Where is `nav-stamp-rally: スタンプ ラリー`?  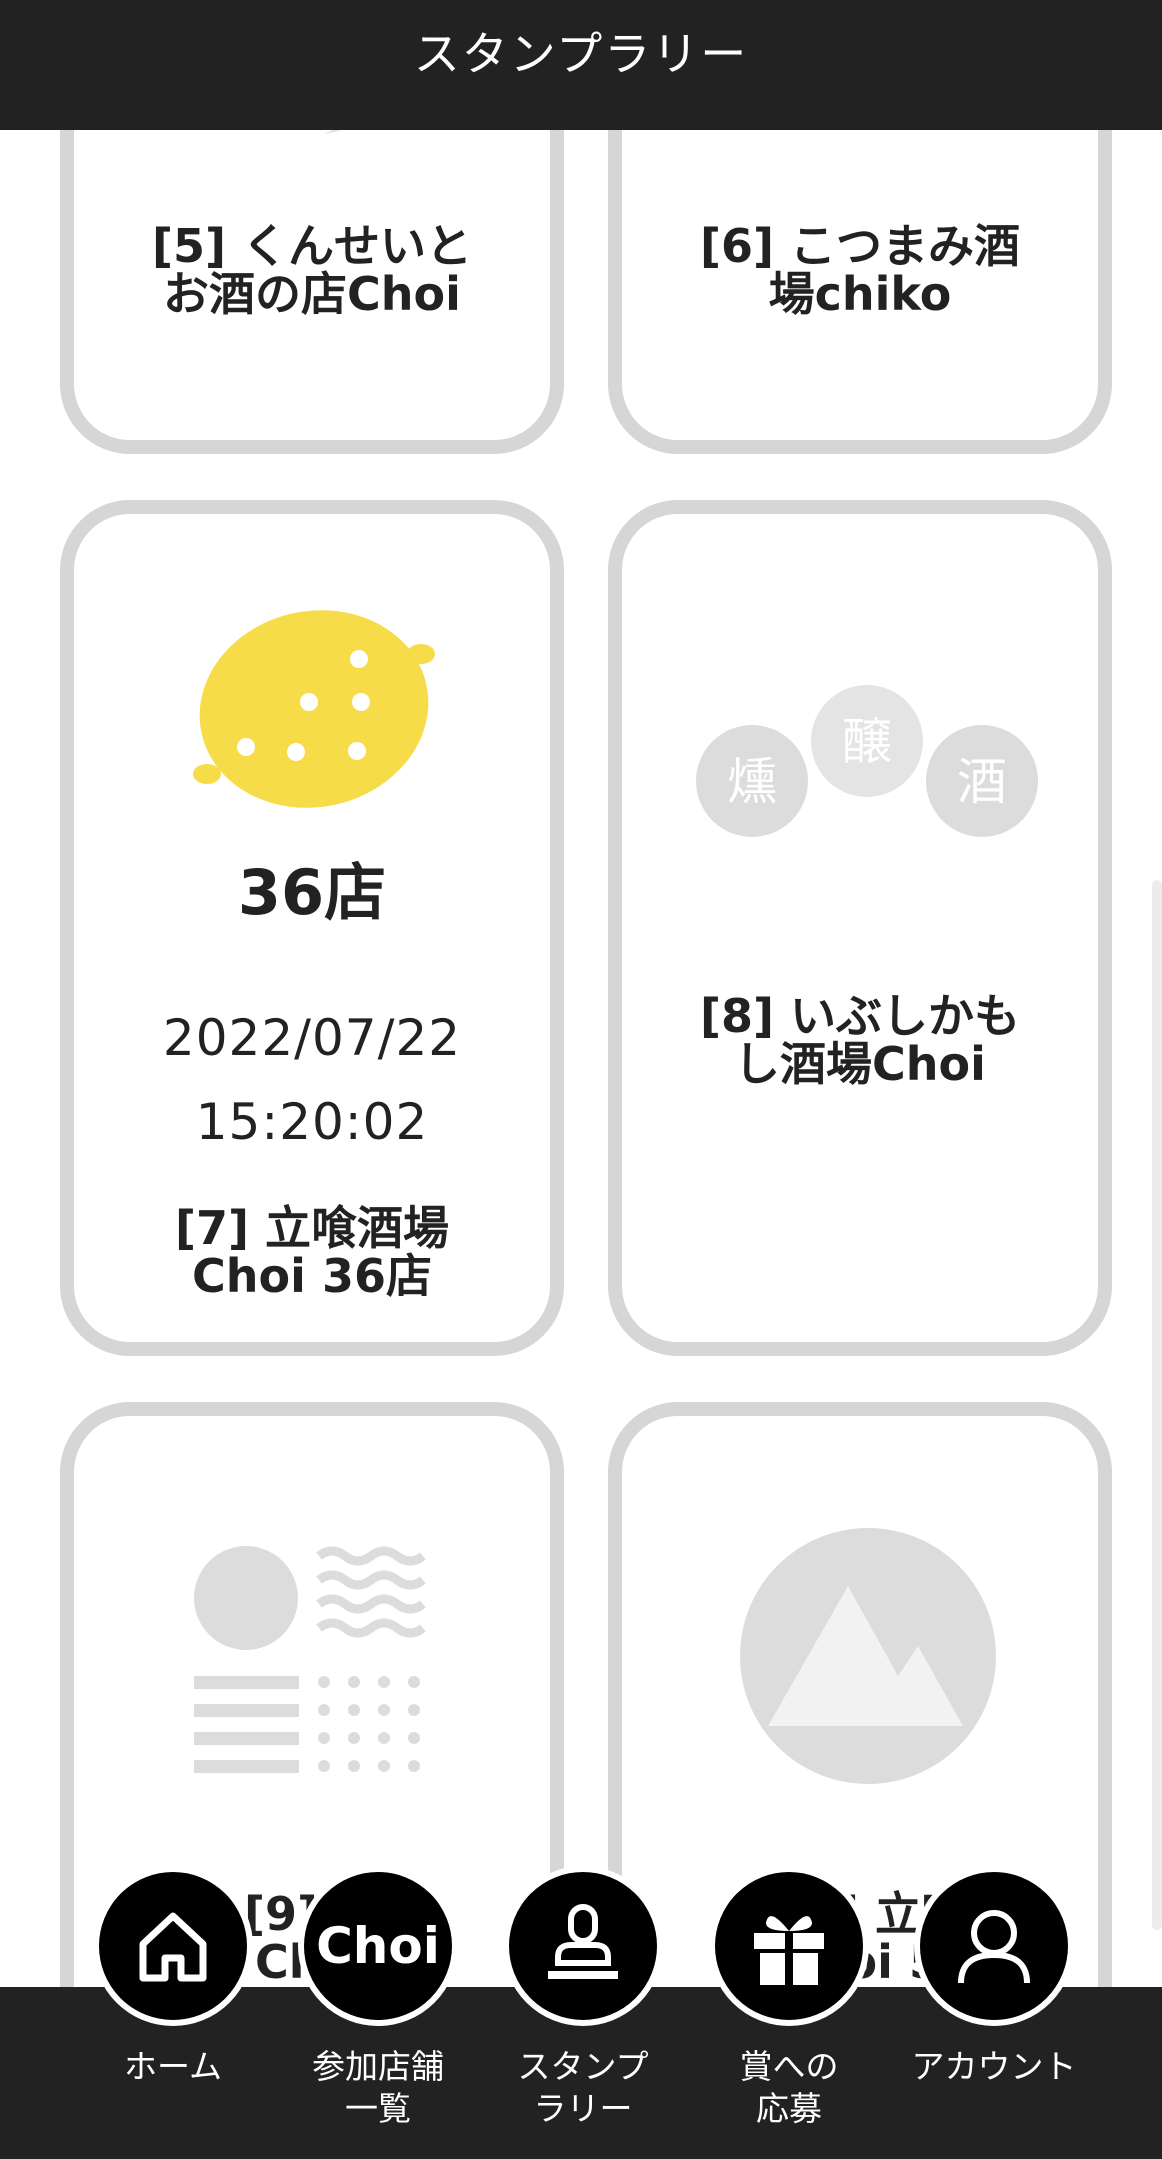
nav-stamp-rally: スタンプ ラリー is located at coordinates (583, 2011).